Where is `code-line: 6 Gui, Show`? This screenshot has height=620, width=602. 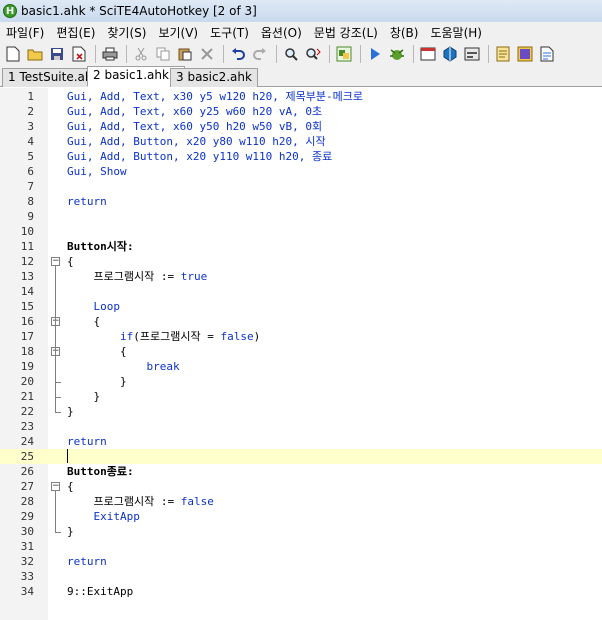 code-line: 6 Gui, Show is located at coordinates (301, 171).